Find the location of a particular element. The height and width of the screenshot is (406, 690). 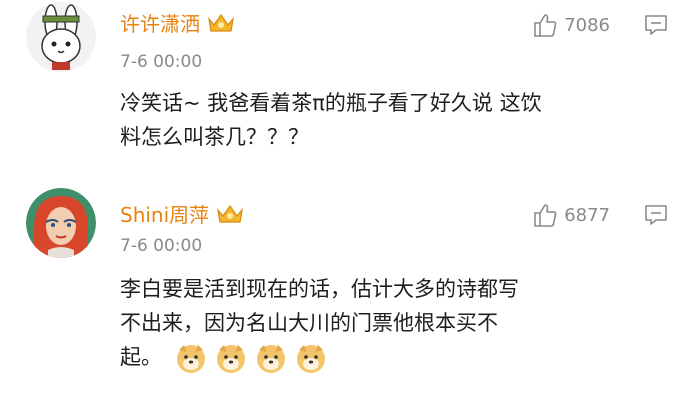

username: 许许潇洒 is located at coordinates (178, 22).